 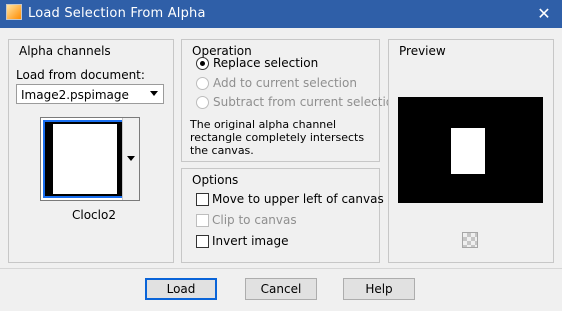 What do you see at coordinates (202, 102) in the screenshot?
I see `subtract-from-selection-radio` at bounding box center [202, 102].